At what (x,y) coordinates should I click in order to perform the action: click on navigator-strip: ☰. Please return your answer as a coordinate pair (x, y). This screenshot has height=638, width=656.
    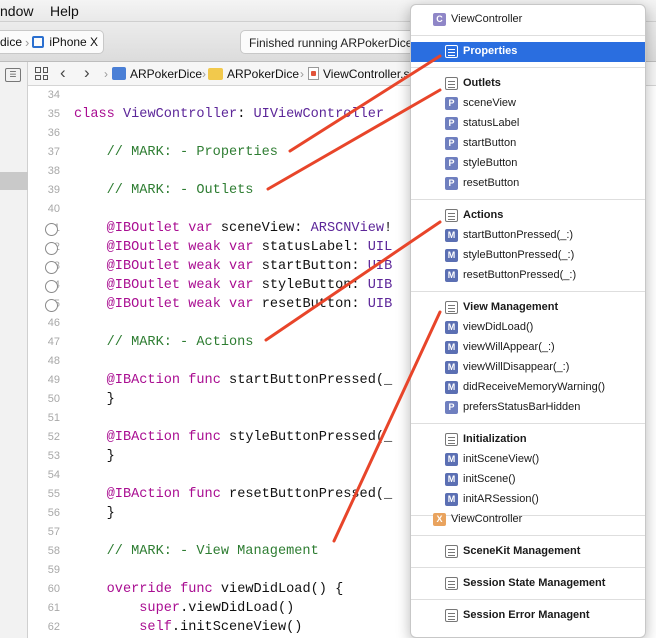
    Looking at the image, I should click on (14, 350).